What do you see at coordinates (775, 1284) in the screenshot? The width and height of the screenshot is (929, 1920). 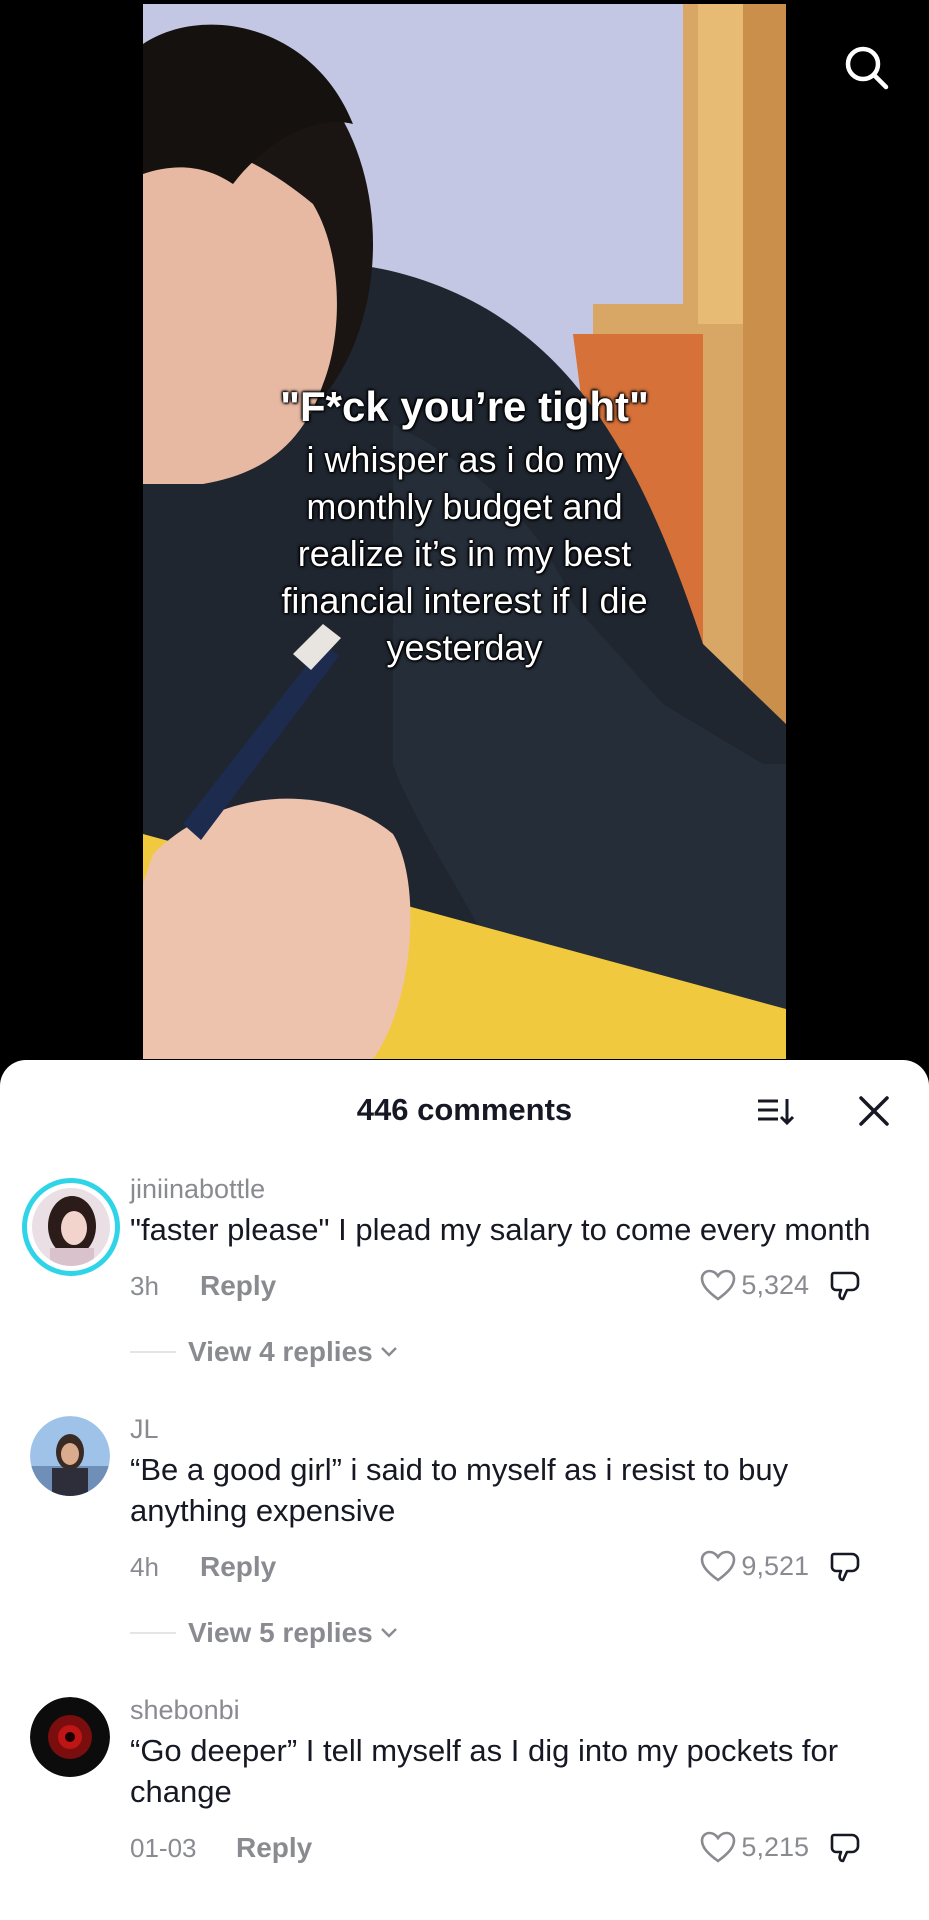 I see `like-count: 5,324` at bounding box center [775, 1284].